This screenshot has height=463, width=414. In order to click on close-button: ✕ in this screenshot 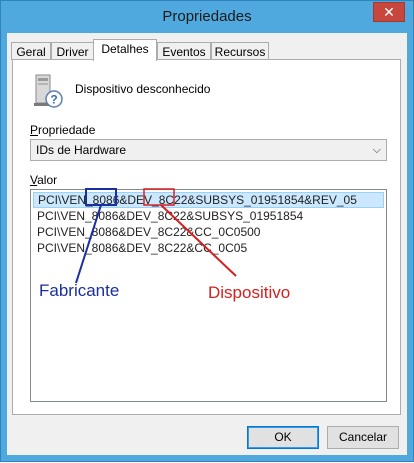, I will do `click(389, 12)`.